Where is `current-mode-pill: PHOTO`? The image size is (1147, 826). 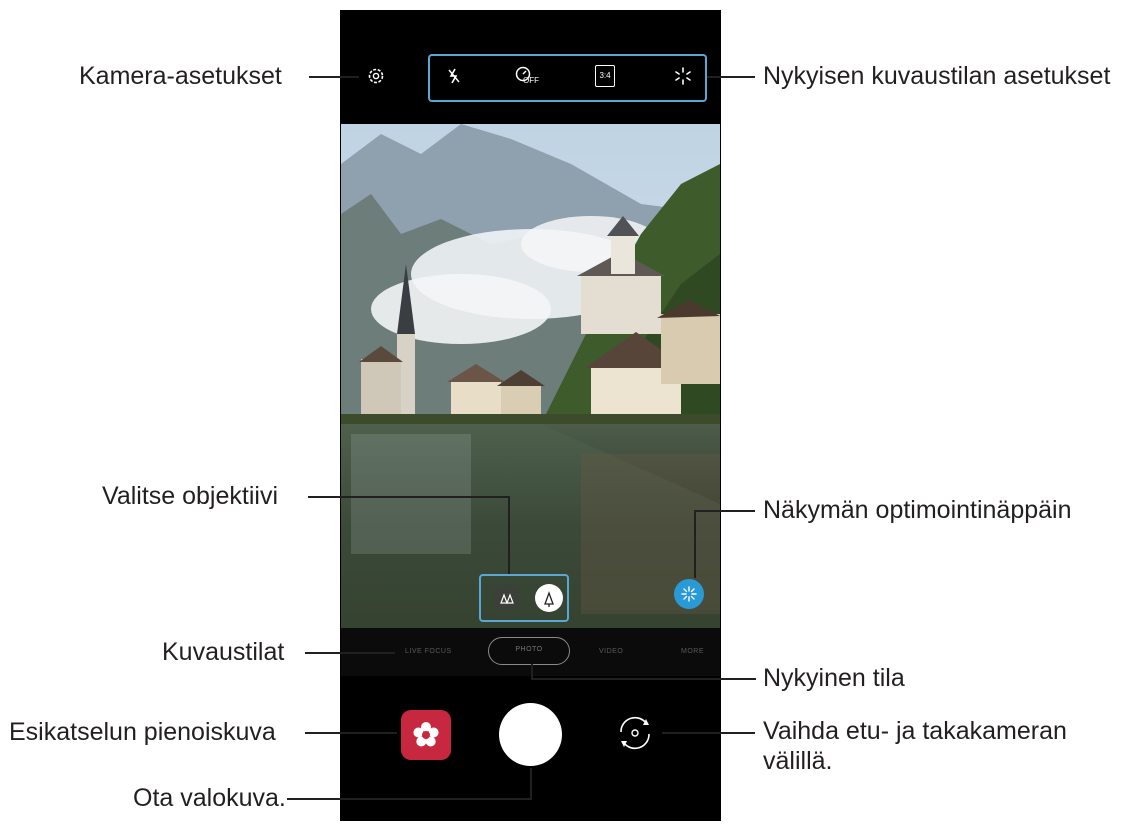 current-mode-pill: PHOTO is located at coordinates (529, 651).